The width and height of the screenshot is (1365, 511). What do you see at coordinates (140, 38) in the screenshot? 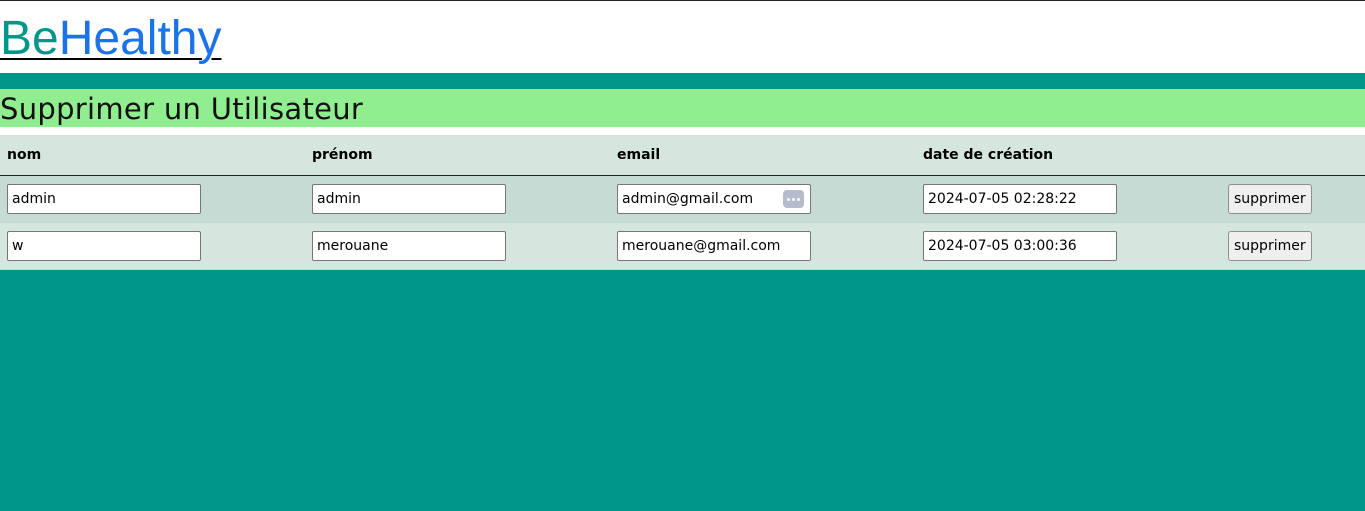
I see `logo-healthy: Healthy` at bounding box center [140, 38].